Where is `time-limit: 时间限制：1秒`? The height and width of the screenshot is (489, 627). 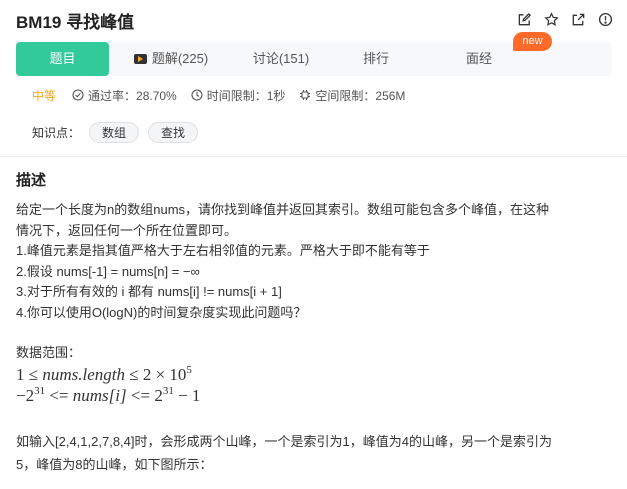 time-limit: 时间限制：1秒 is located at coordinates (238, 95).